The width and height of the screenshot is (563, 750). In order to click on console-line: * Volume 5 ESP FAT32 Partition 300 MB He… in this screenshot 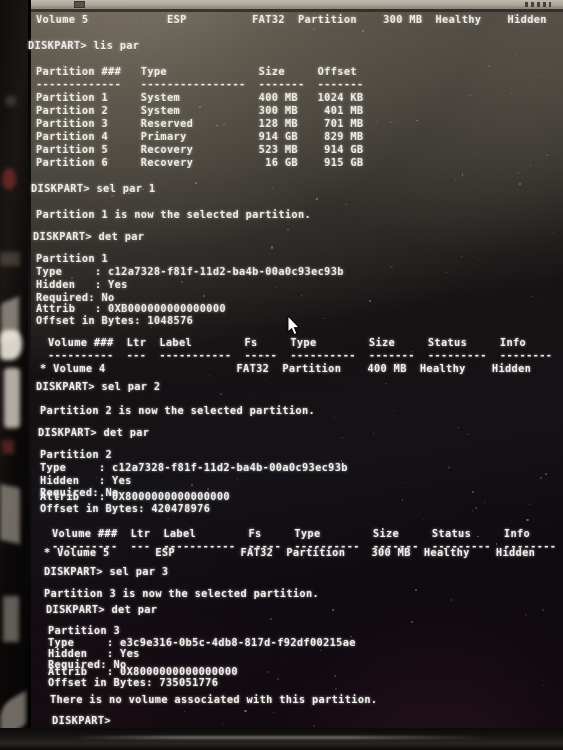, I will do `click(290, 553)`.